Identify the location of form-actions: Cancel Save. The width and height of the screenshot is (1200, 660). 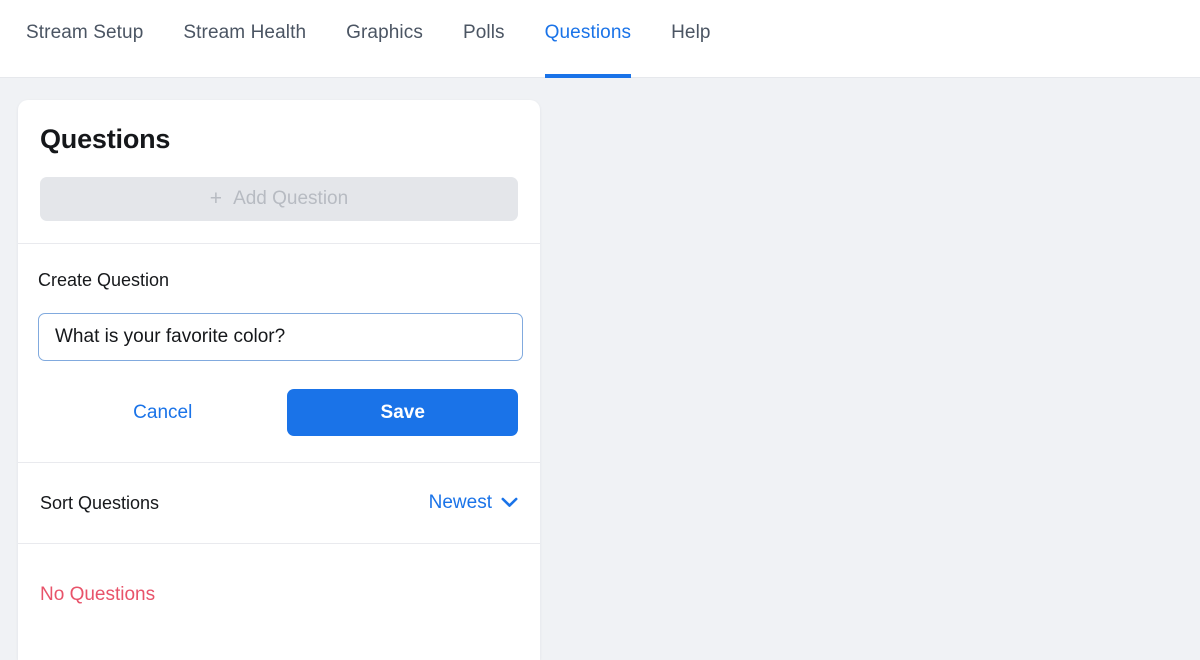
(278, 412).